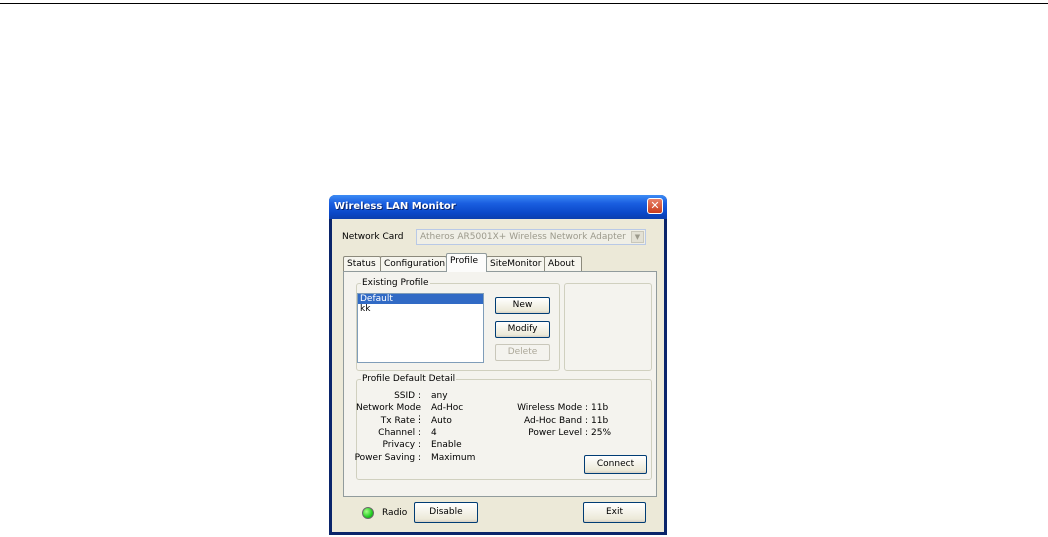  Describe the element at coordinates (555, 421) in the screenshot. I see `adhoc-band-label: Ad-Hoc Band :` at that location.